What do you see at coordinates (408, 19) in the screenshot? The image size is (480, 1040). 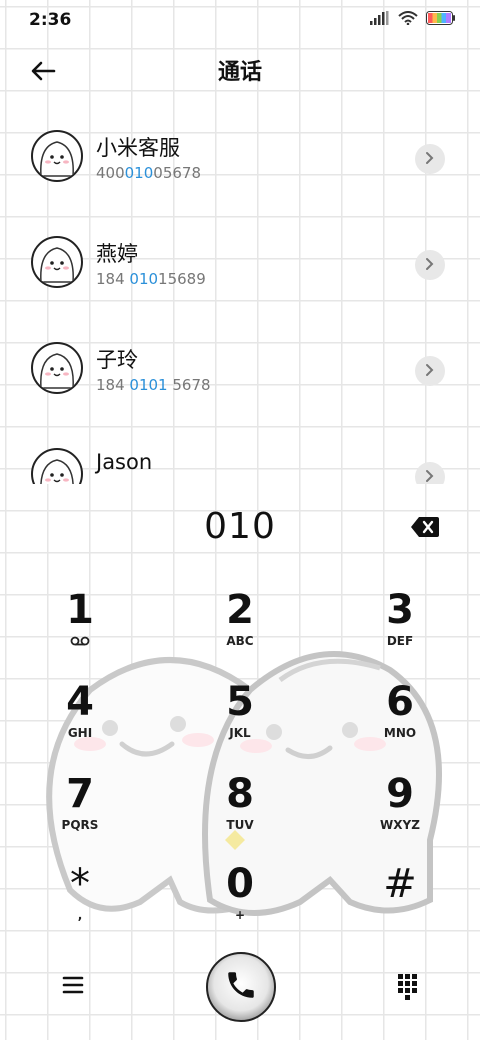 I see `wifi-icon` at bounding box center [408, 19].